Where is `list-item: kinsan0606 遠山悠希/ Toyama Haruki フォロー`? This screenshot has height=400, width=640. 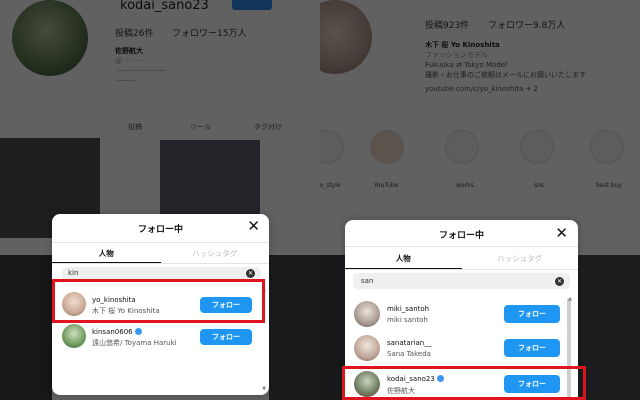
list-item: kinsan0606 遠山悠希/ Toyama Haruki フォロー is located at coordinates (160, 337).